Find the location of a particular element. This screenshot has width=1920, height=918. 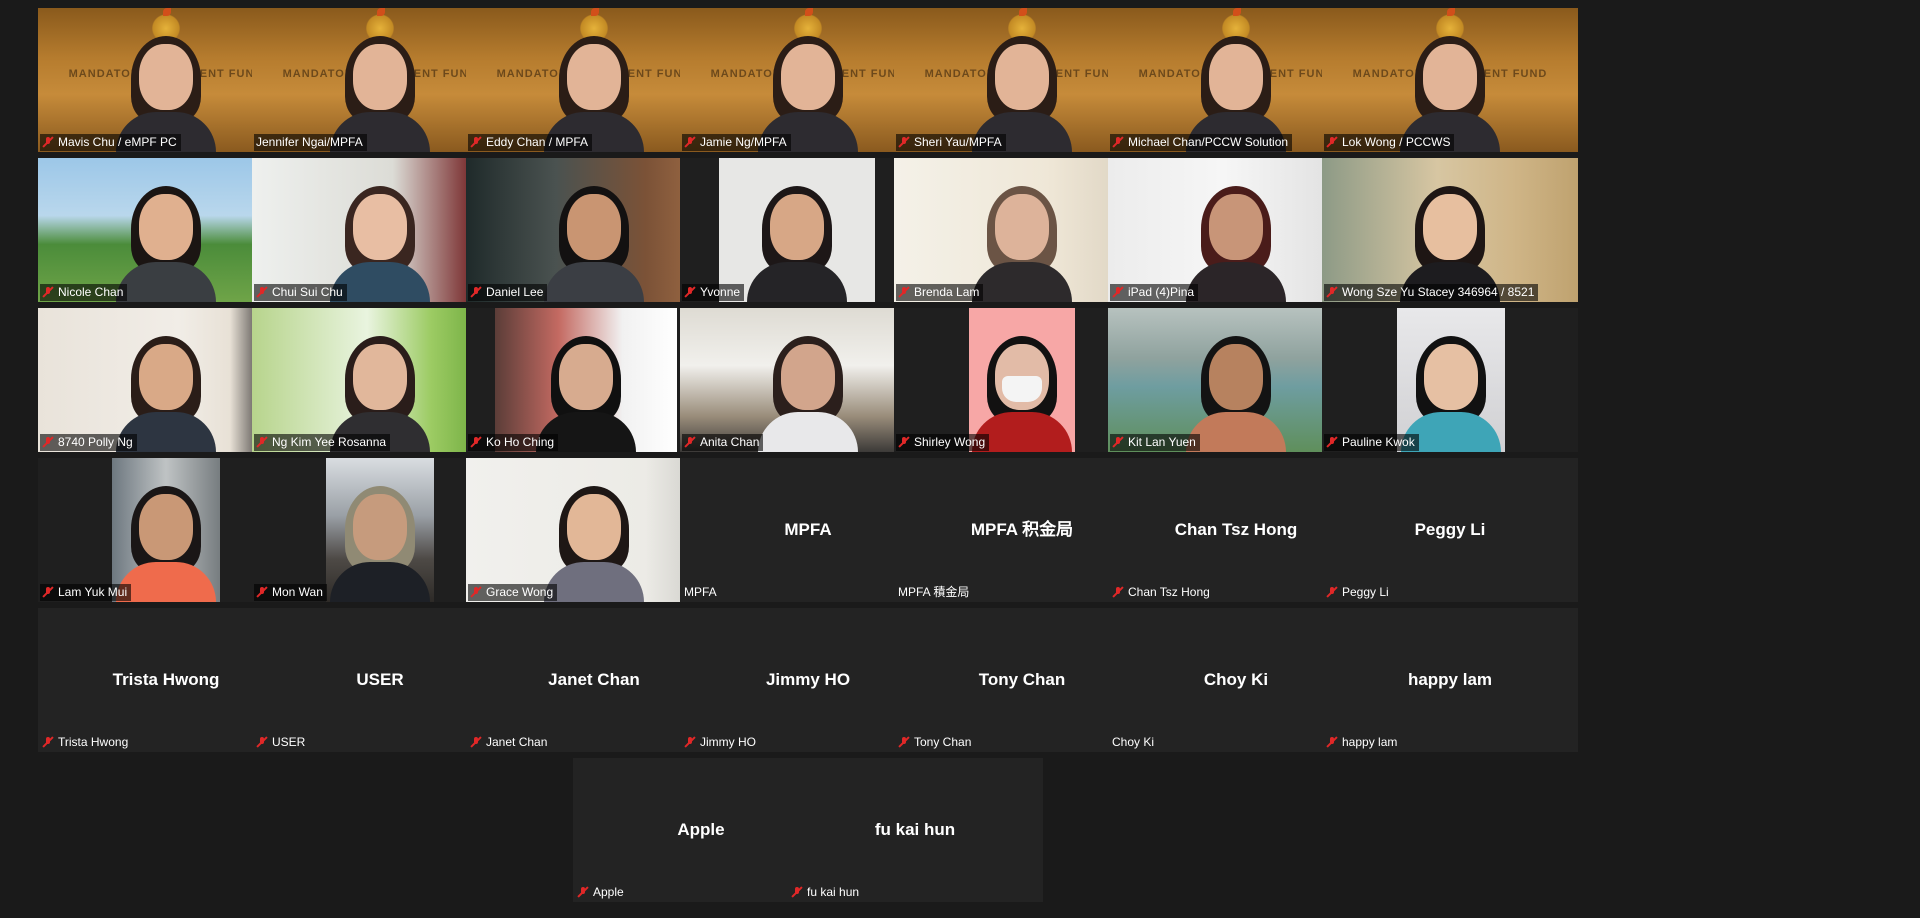

name-label: Wong Sze Yu Stacey 346964 / 8521 is located at coordinates (1431, 292).